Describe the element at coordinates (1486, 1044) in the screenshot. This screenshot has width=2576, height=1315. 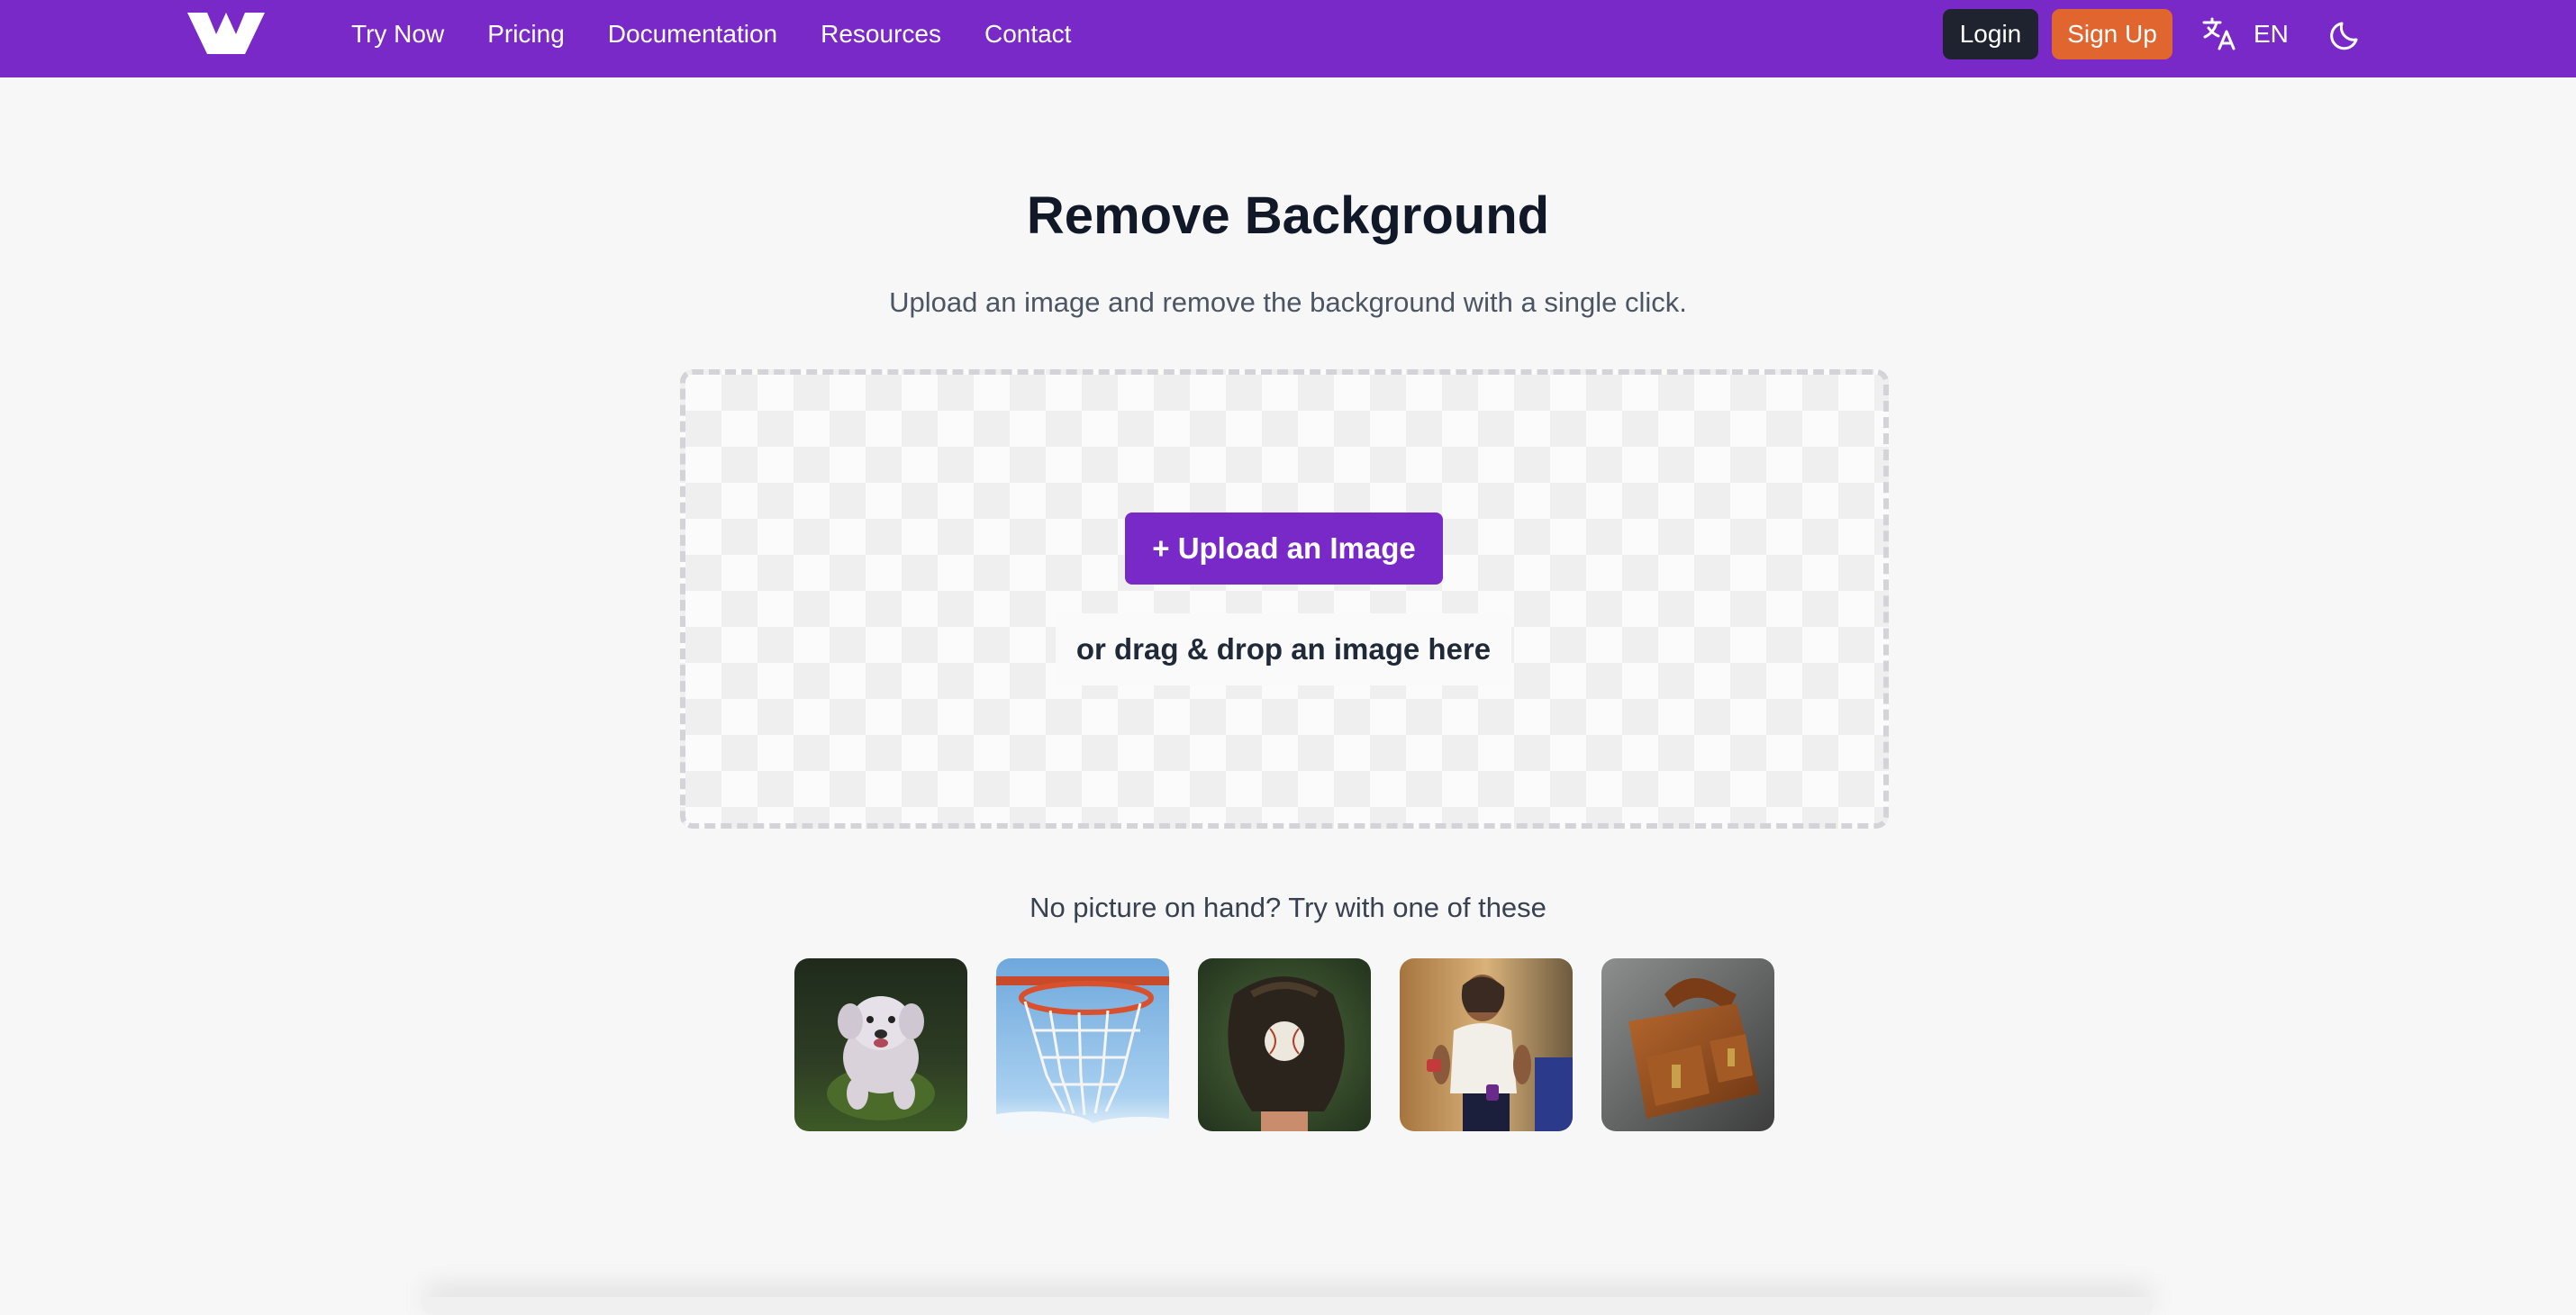
I see `sample-image-runner` at that location.